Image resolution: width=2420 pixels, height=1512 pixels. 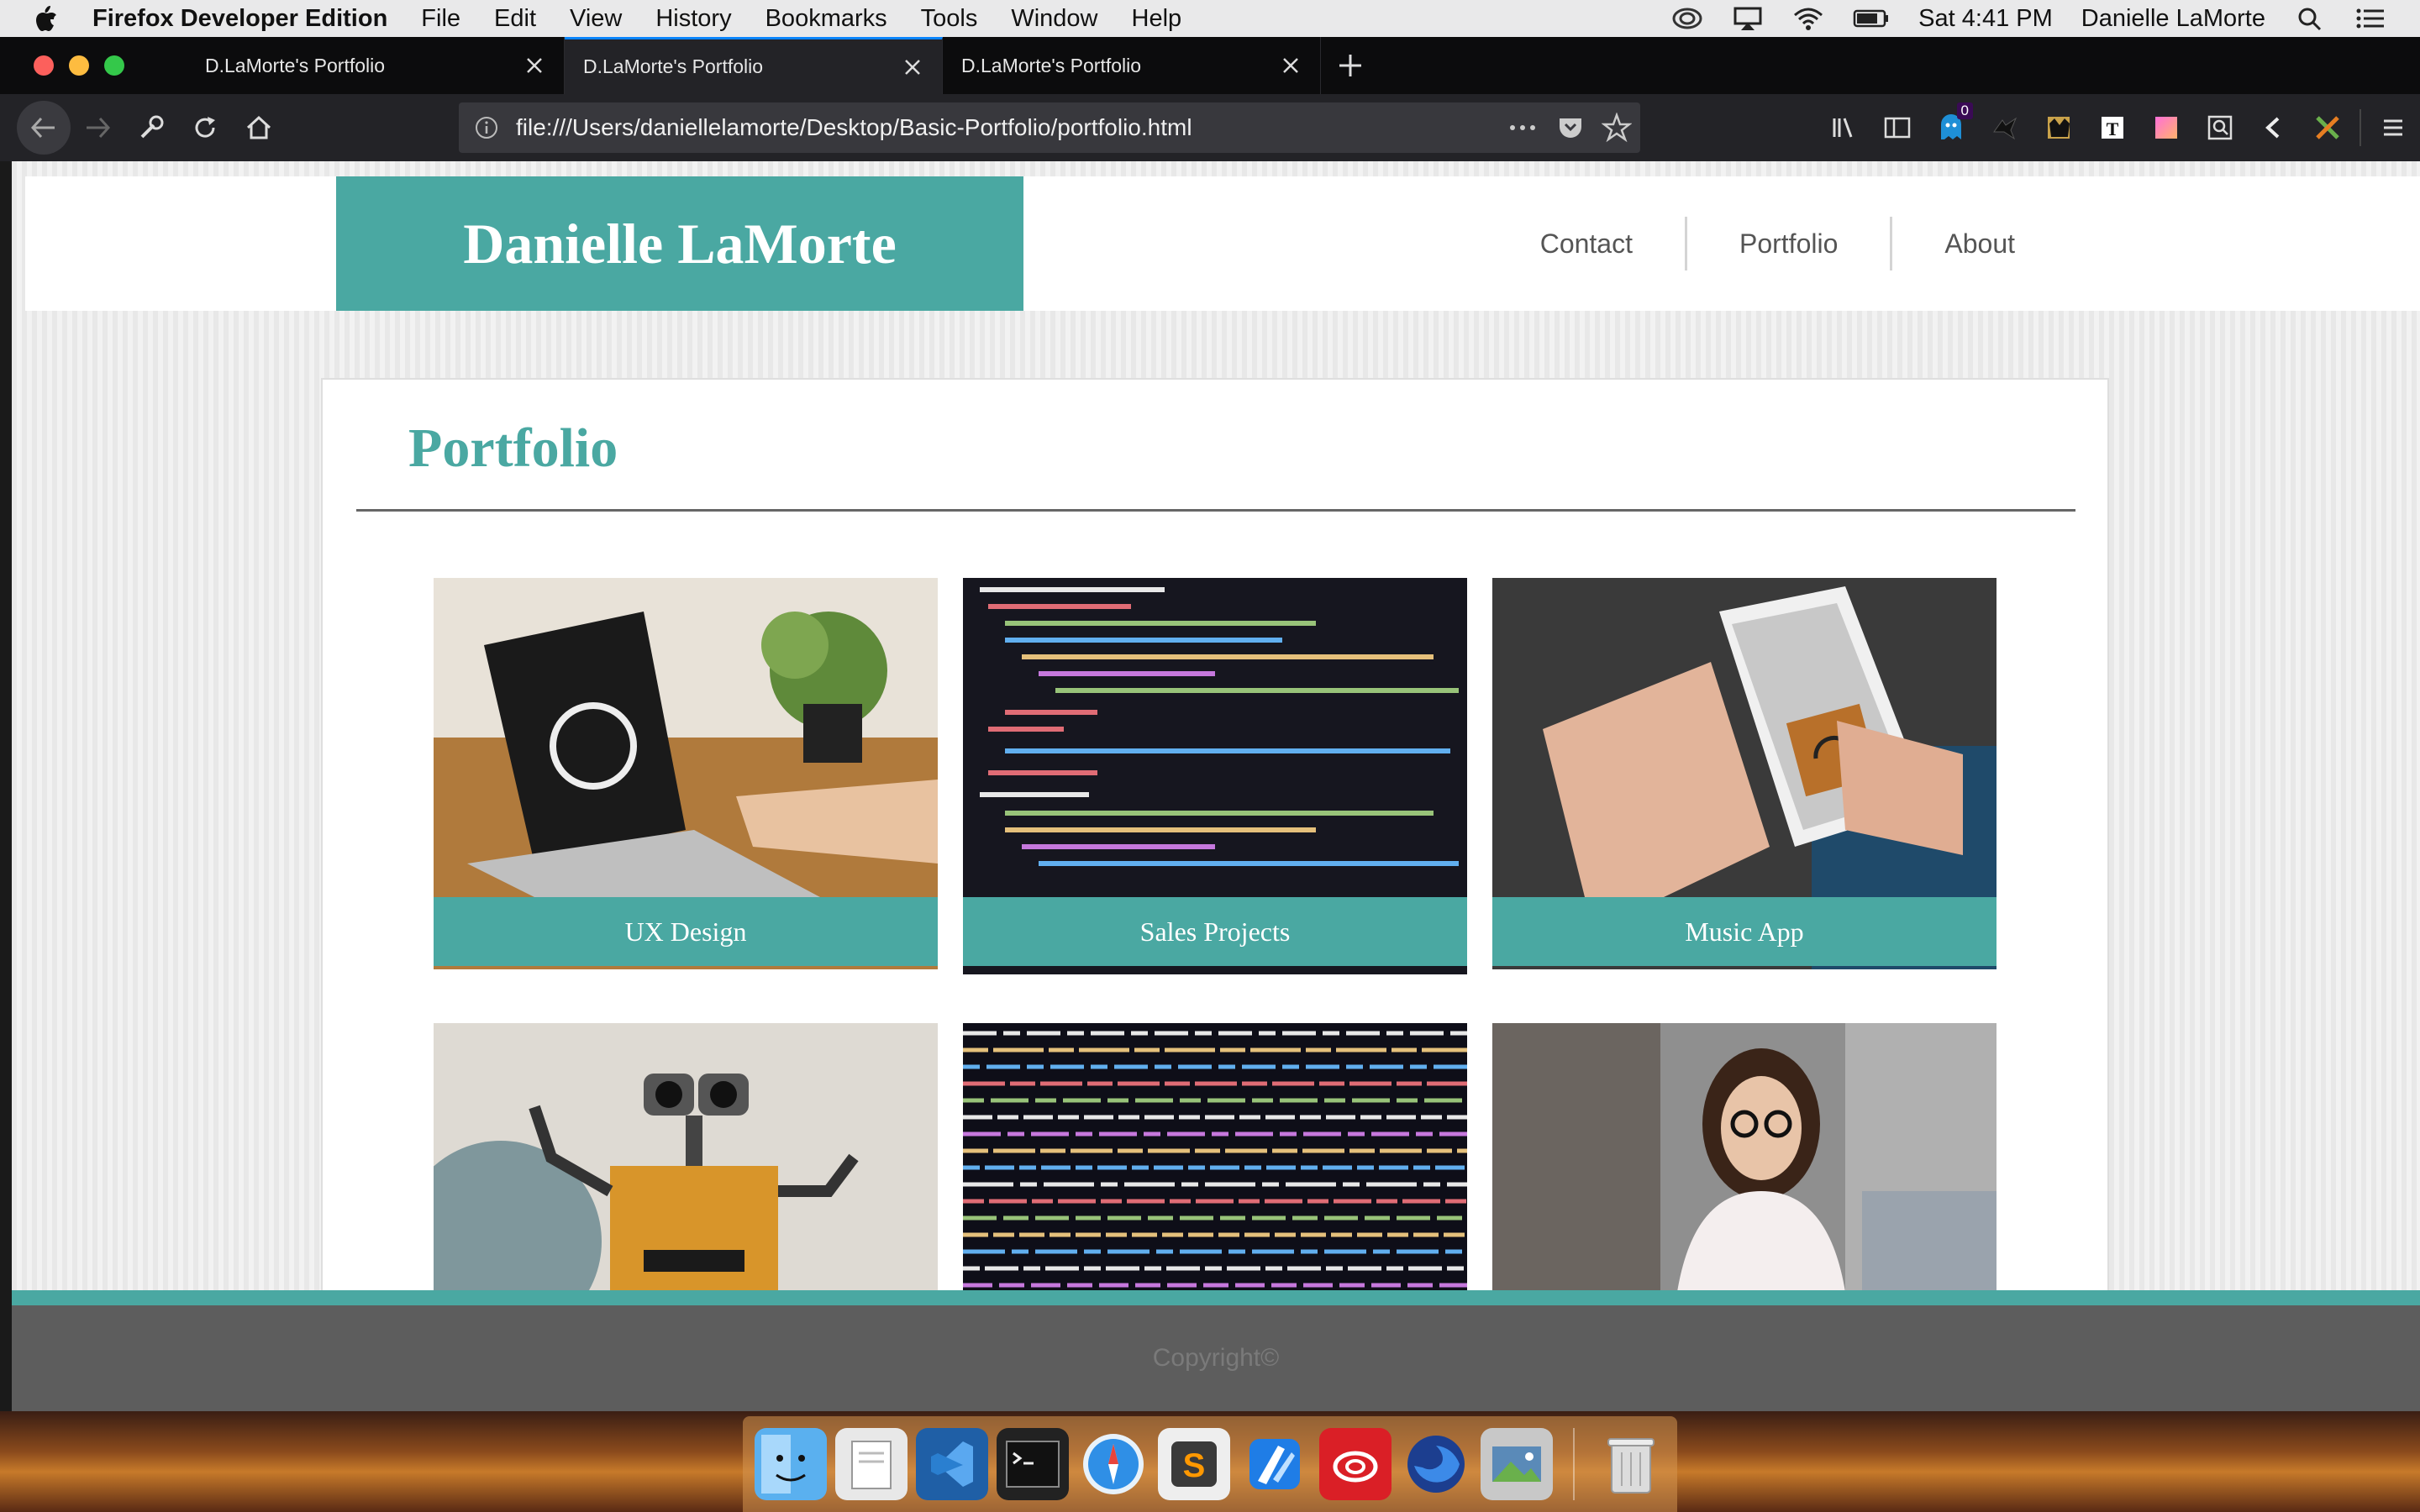 What do you see at coordinates (486, 127) in the screenshot?
I see `site-info-icon` at bounding box center [486, 127].